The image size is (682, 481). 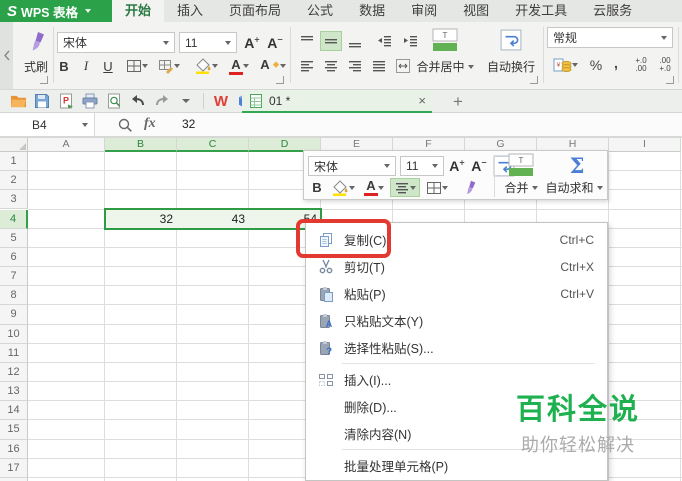 What do you see at coordinates (445, 40) in the screenshot?
I see `merge-center-button: T` at bounding box center [445, 40].